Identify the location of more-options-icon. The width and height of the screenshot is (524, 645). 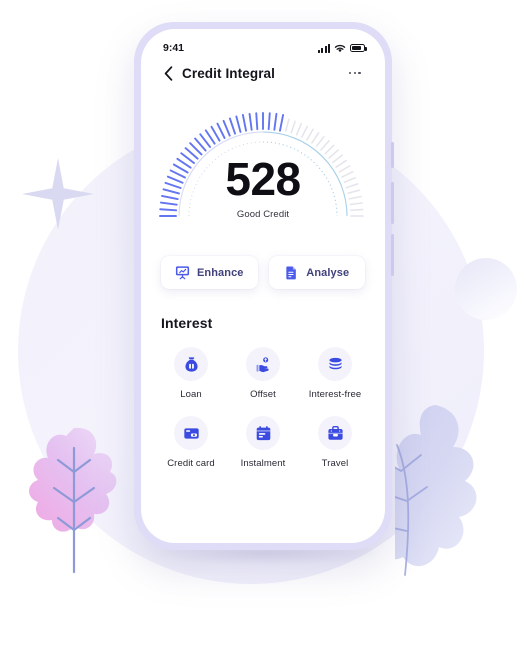
(350, 73).